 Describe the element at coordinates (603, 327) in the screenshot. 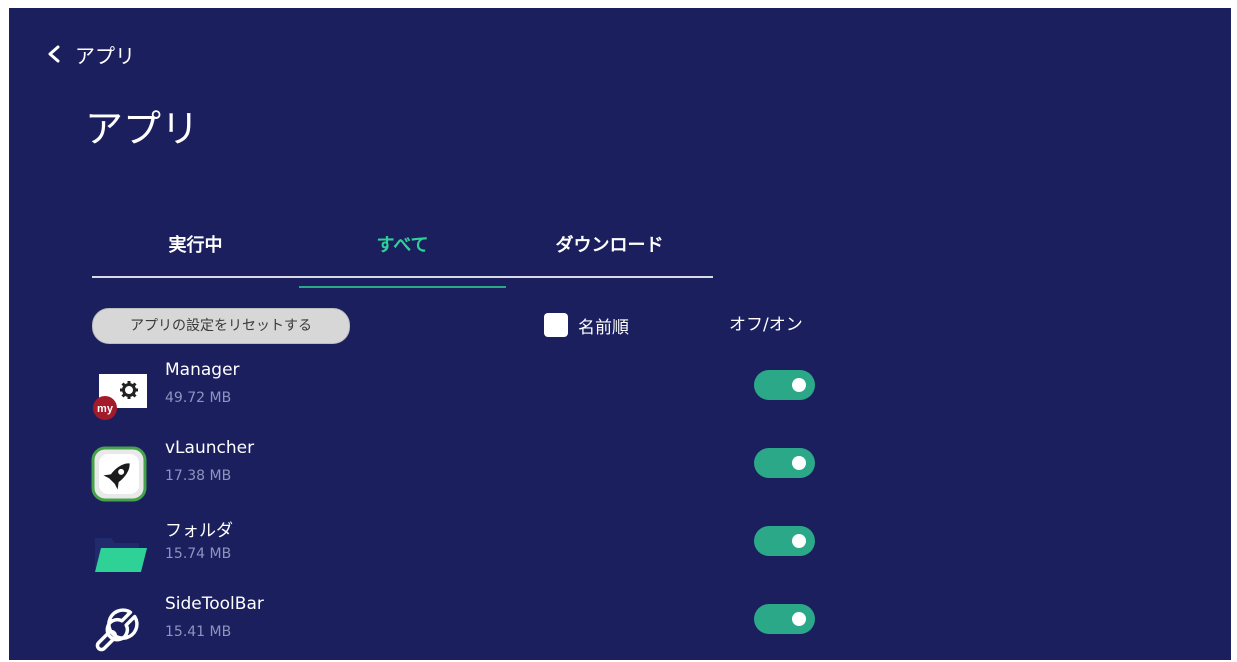

I see `sort-by-name-label: 名前順` at that location.